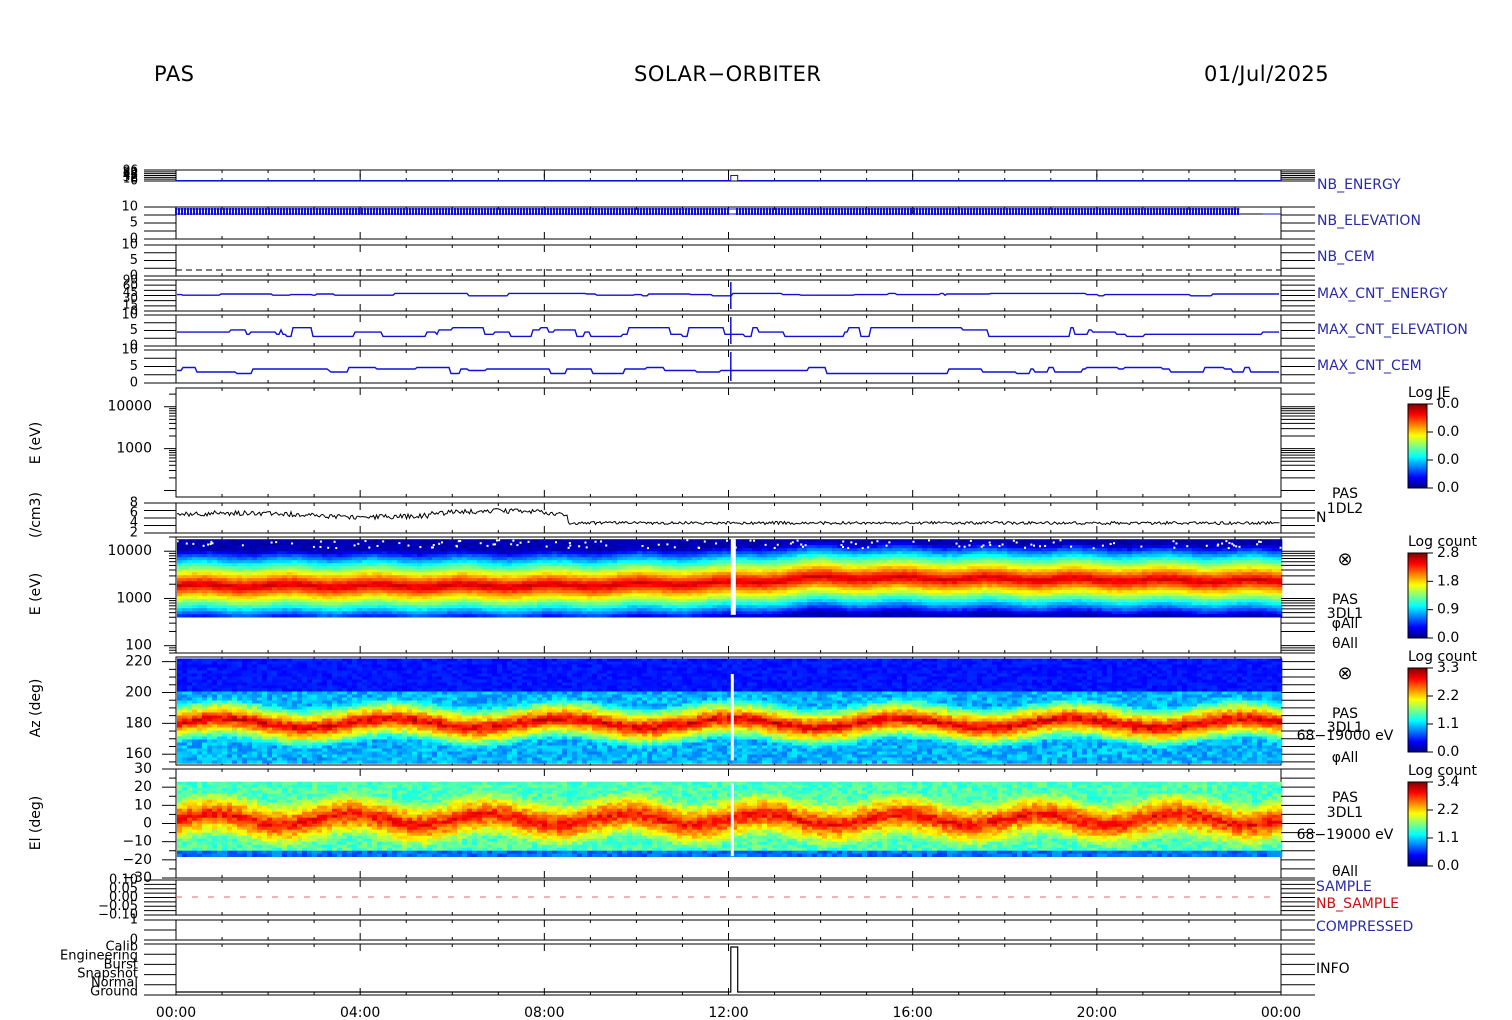 This screenshot has width=1512, height=1020. Describe the element at coordinates (1448, 432) in the screenshot. I see `colorbar-tick-label: 0.0` at that location.